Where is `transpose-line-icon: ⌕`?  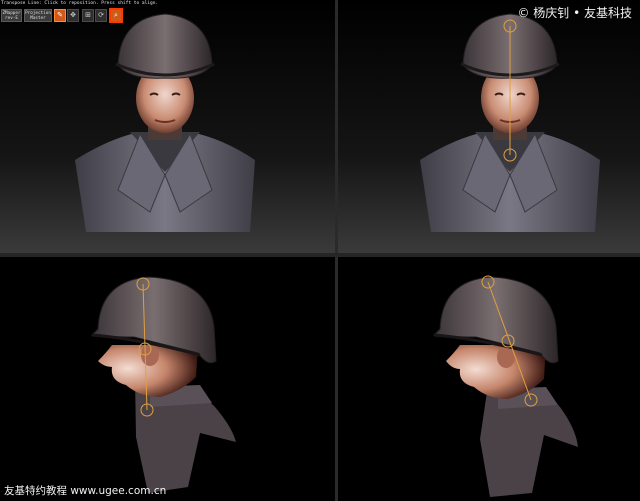 transpose-line-icon: ⌕ is located at coordinates (116, 15).